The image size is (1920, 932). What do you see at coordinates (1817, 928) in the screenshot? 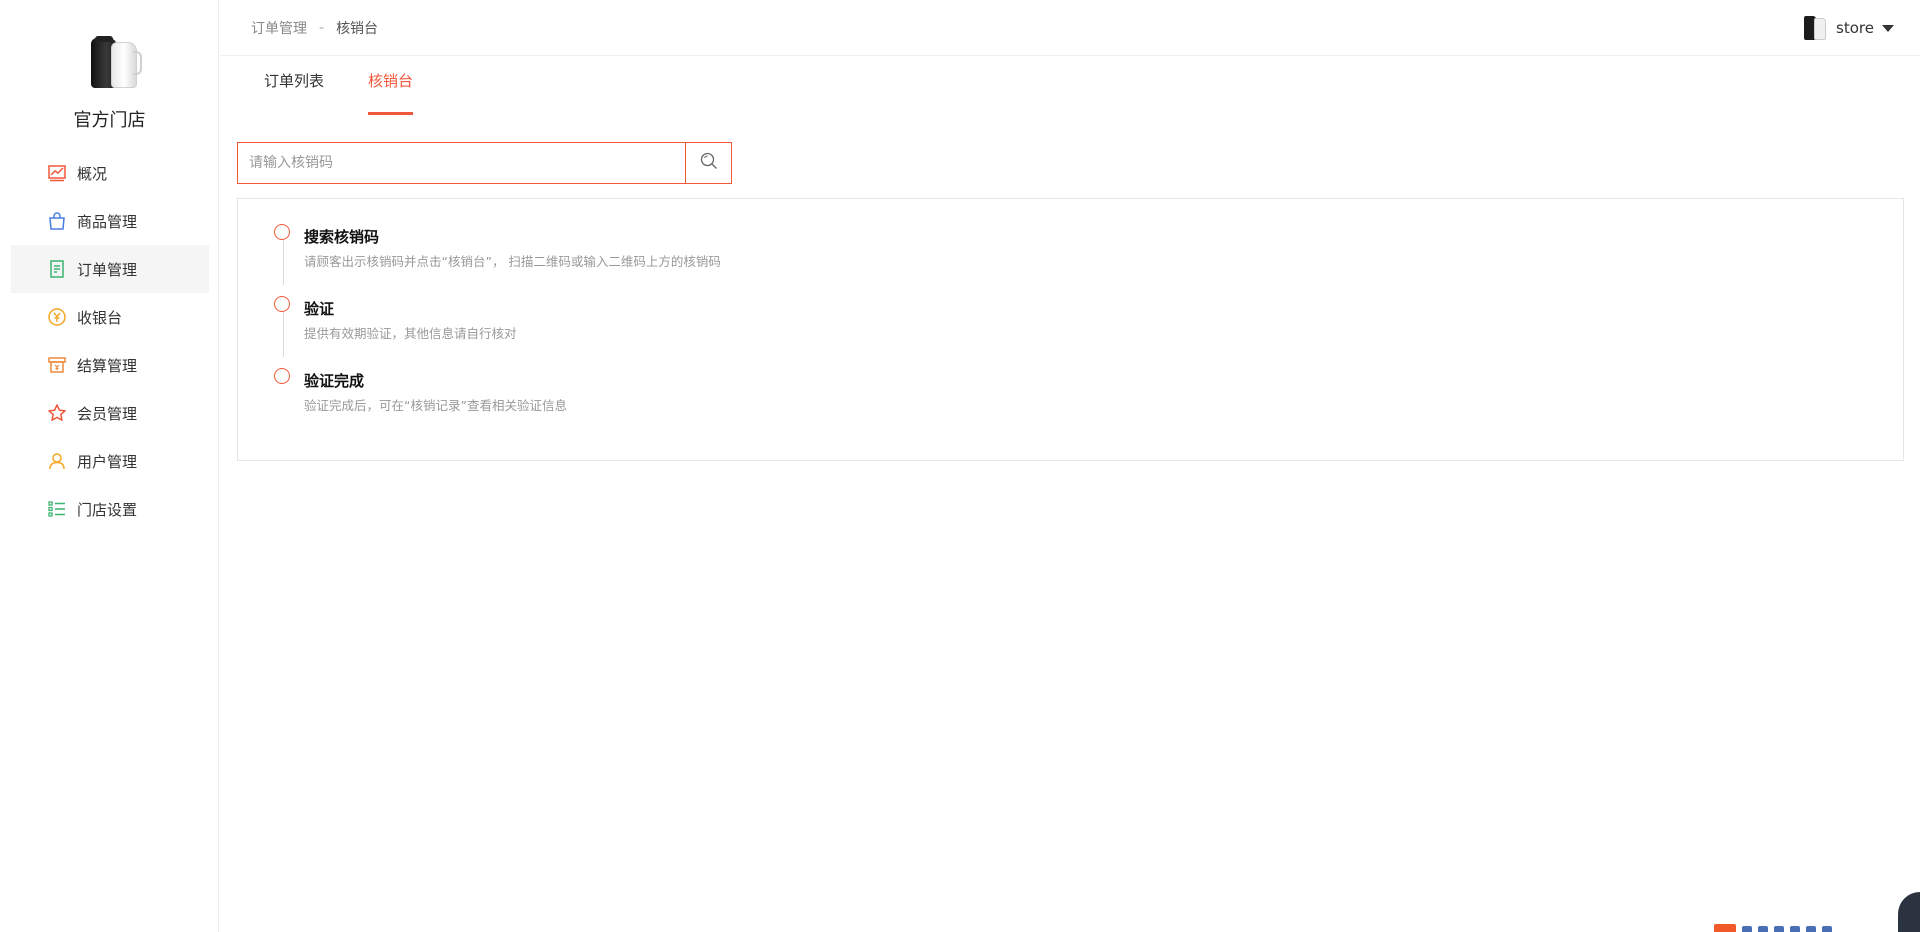
I see `system-tray-fragment` at bounding box center [1817, 928].